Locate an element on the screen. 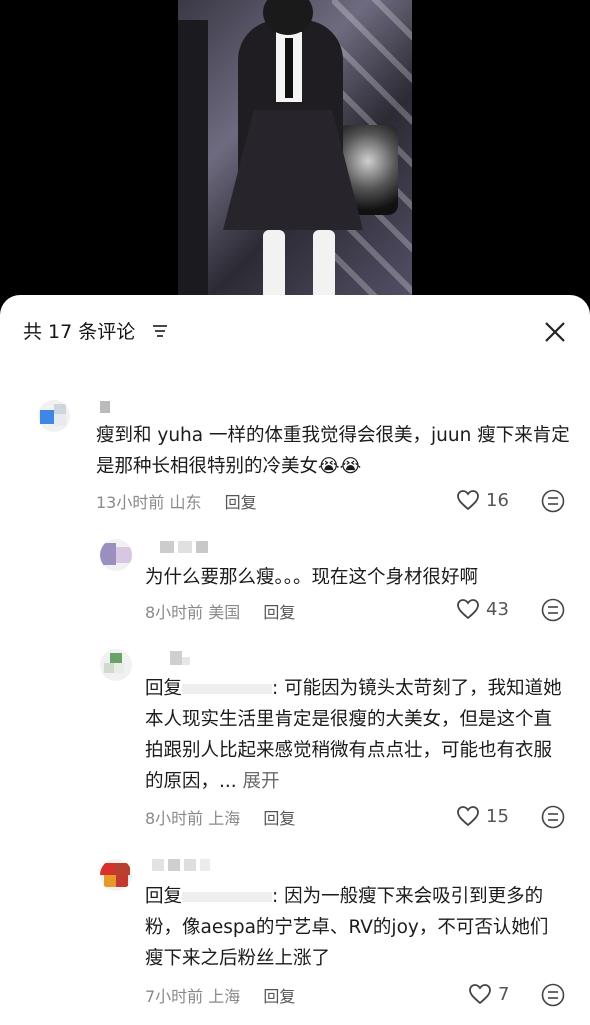 This screenshot has height=1025, width=590. like-button: 7 is located at coordinates (488, 994).